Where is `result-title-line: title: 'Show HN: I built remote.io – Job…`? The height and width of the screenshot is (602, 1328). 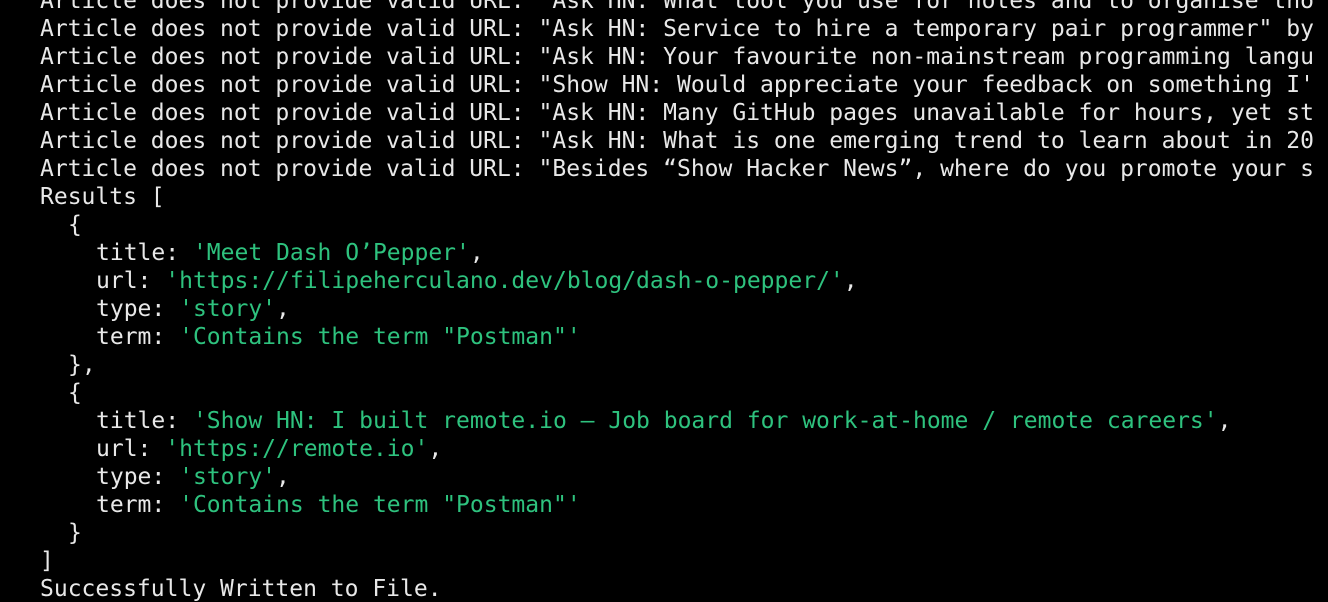 result-title-line: title: 'Show HN: I built remote.io – Job… is located at coordinates (684, 421).